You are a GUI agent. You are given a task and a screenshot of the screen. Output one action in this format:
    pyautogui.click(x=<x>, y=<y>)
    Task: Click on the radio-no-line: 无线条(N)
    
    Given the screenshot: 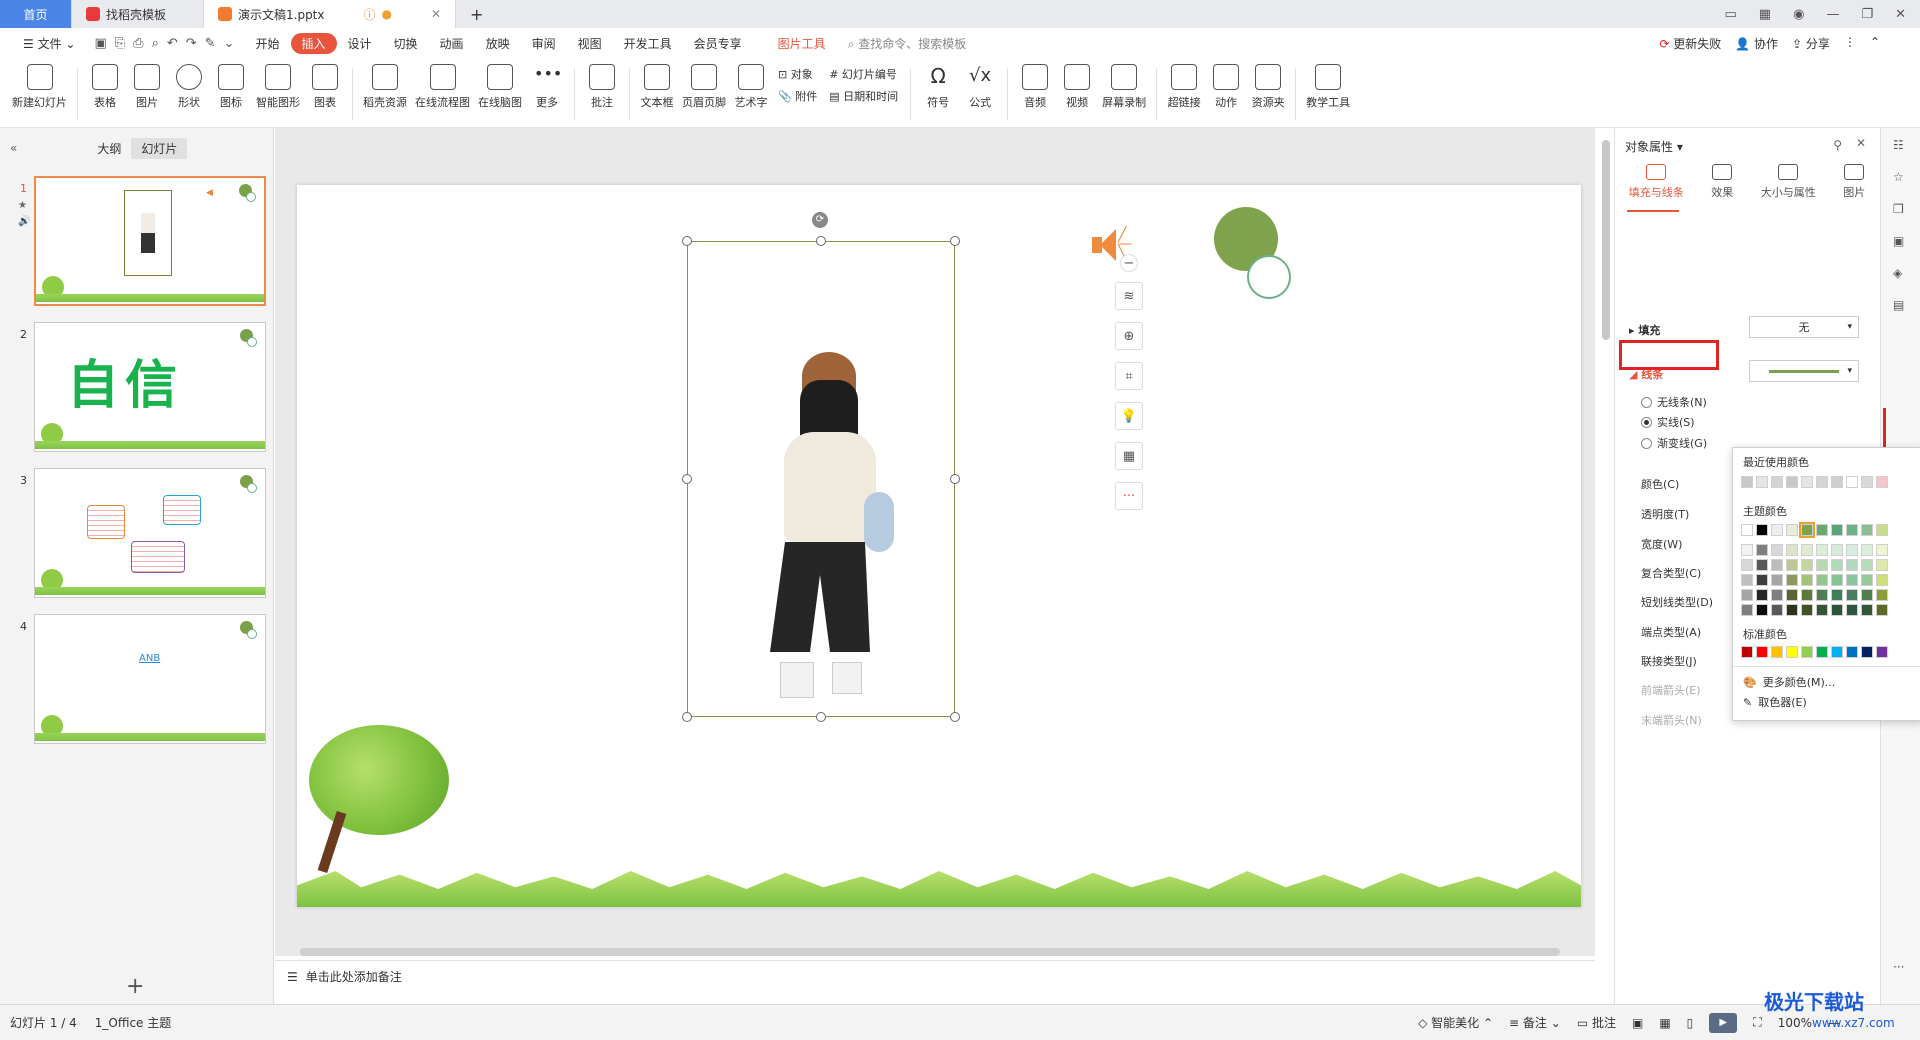 What is the action you would take?
    pyautogui.click(x=1674, y=402)
    